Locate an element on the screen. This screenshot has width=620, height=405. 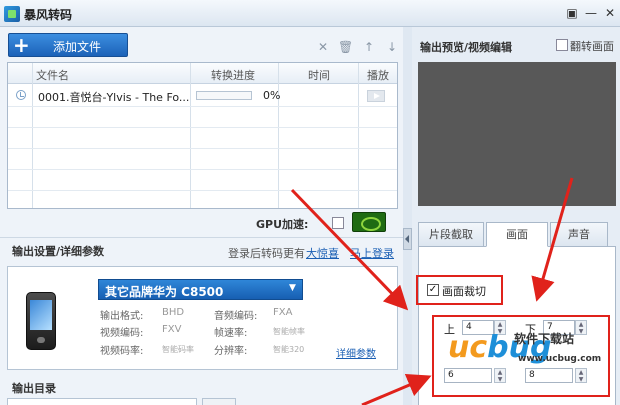
device-select: 其它品牌 华为 C8500 ▼ is located at coordinates (200, 289).